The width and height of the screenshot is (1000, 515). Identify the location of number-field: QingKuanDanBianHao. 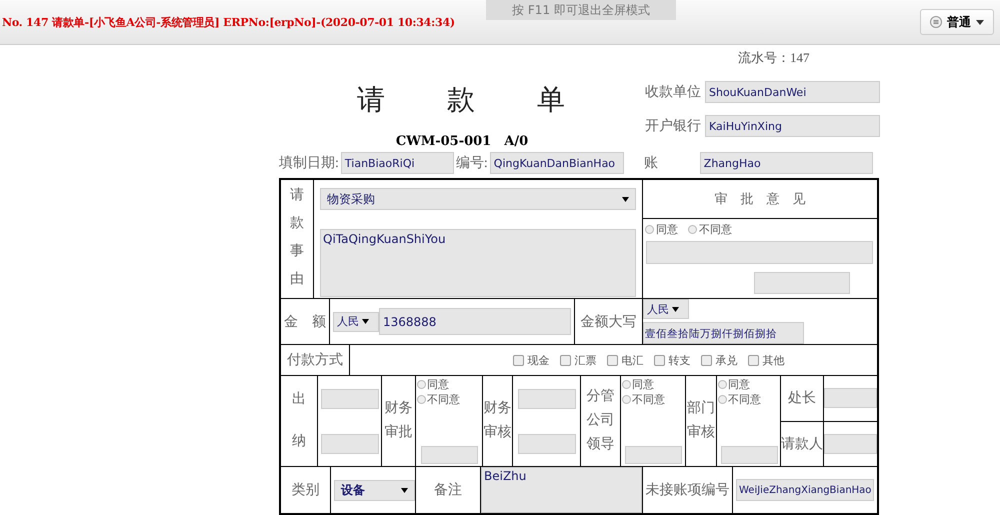
(557, 163).